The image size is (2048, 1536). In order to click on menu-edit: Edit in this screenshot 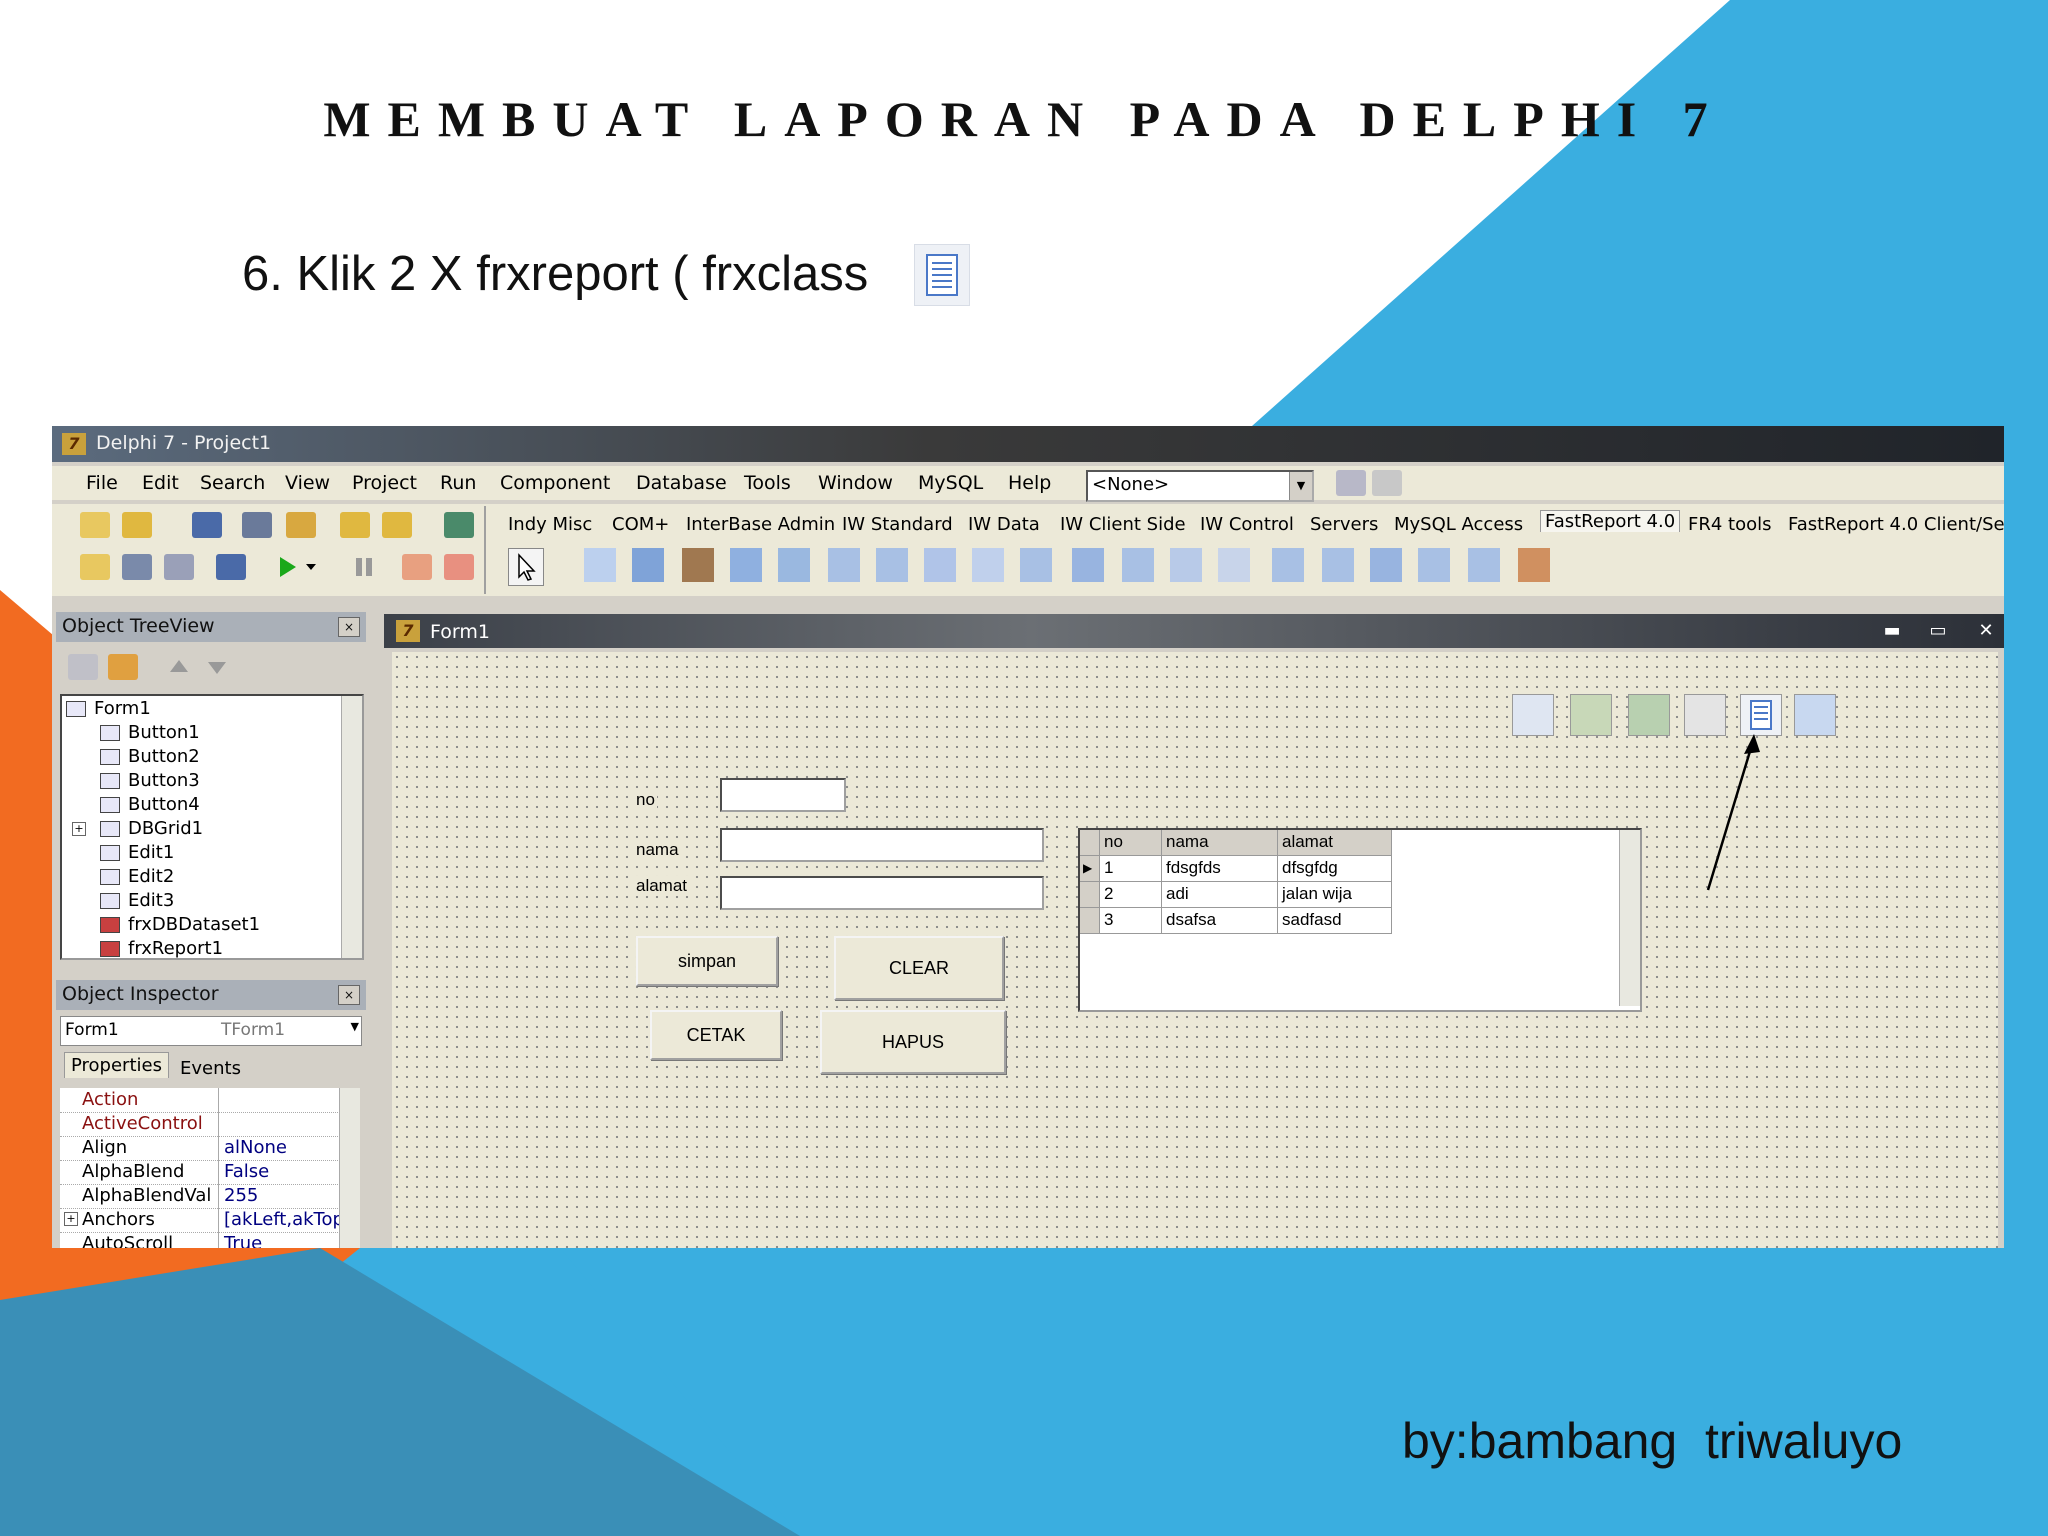, I will do `click(160, 483)`.